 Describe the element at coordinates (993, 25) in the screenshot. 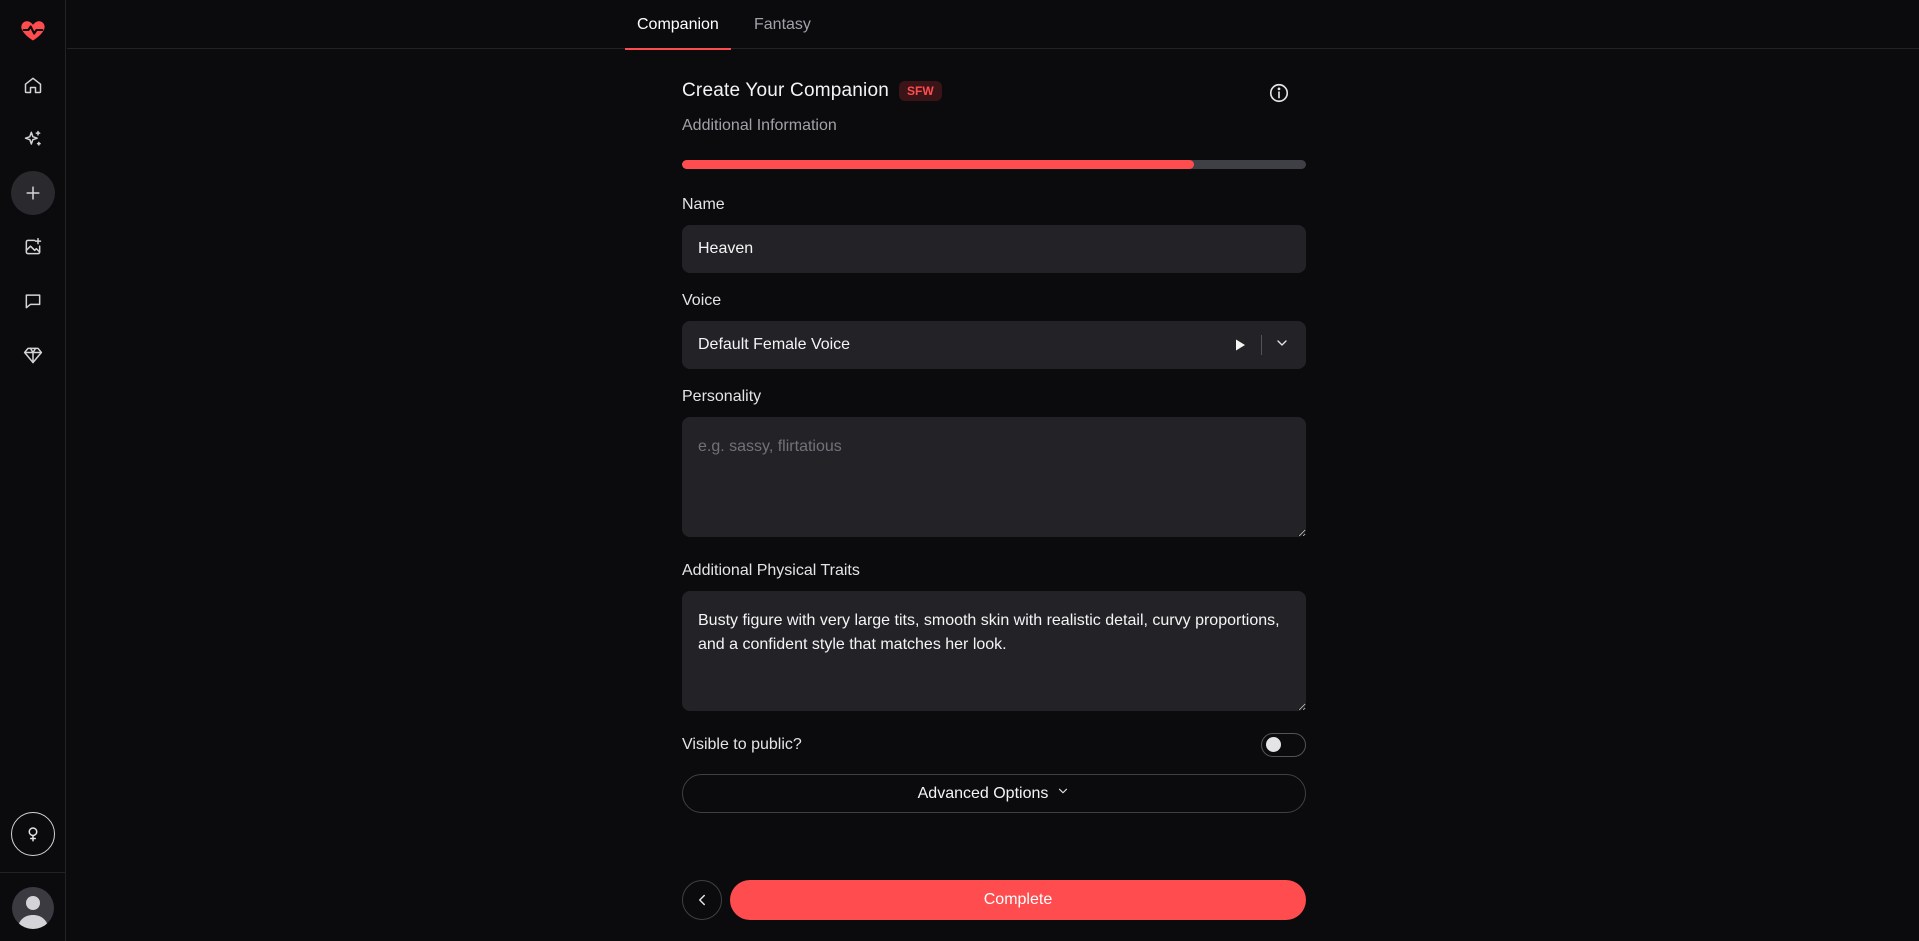

I see `top-tab-bar: Companion Fantasy` at that location.